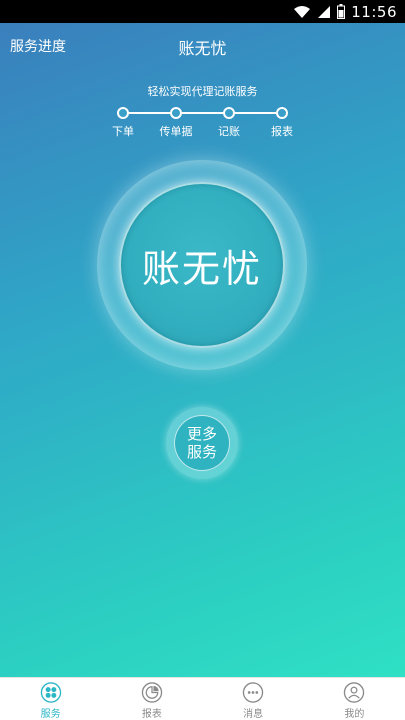 The image size is (405, 720). What do you see at coordinates (324, 12) in the screenshot?
I see `signal-icon` at bounding box center [324, 12].